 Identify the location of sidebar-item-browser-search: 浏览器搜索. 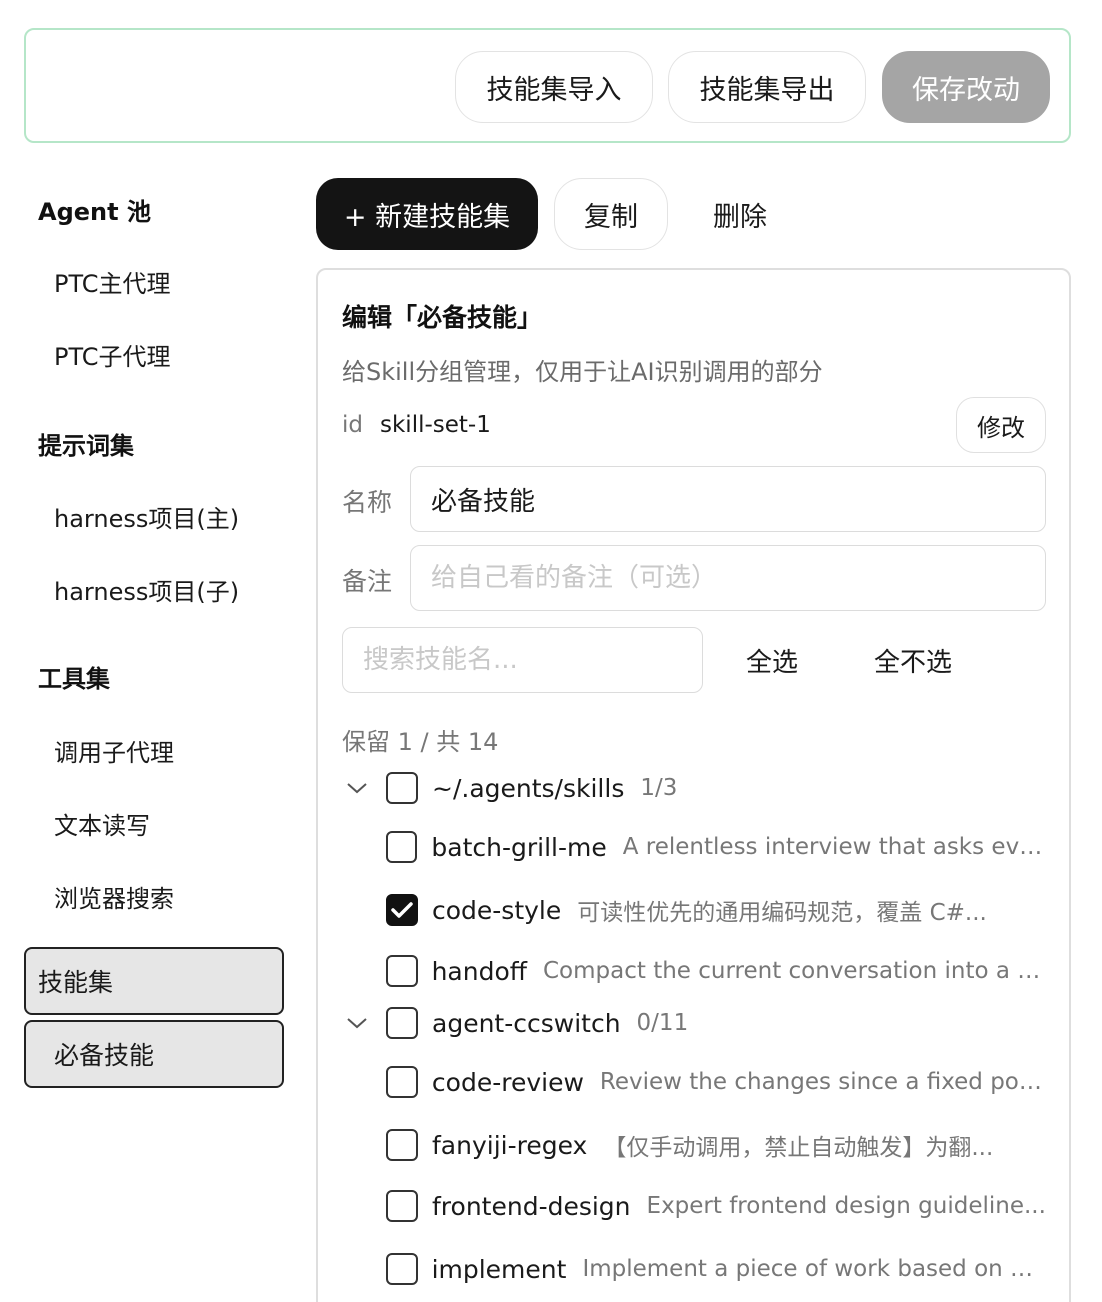
(114, 896).